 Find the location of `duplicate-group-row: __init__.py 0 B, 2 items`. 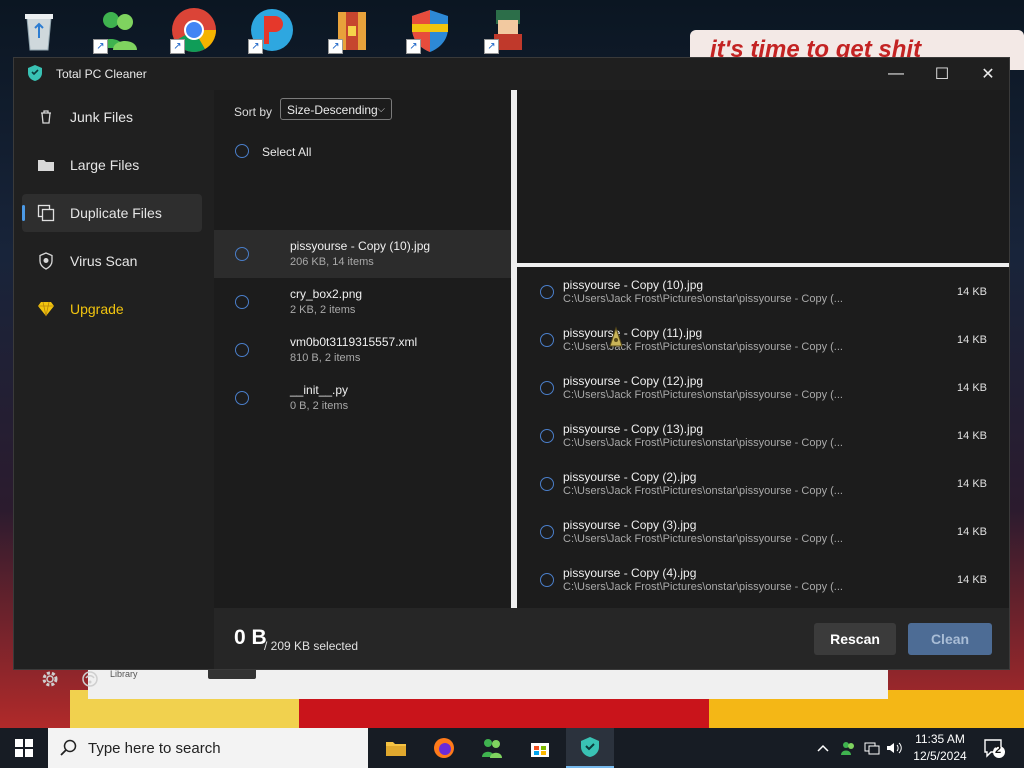

duplicate-group-row: __init__.py 0 B, 2 items is located at coordinates (362, 398).